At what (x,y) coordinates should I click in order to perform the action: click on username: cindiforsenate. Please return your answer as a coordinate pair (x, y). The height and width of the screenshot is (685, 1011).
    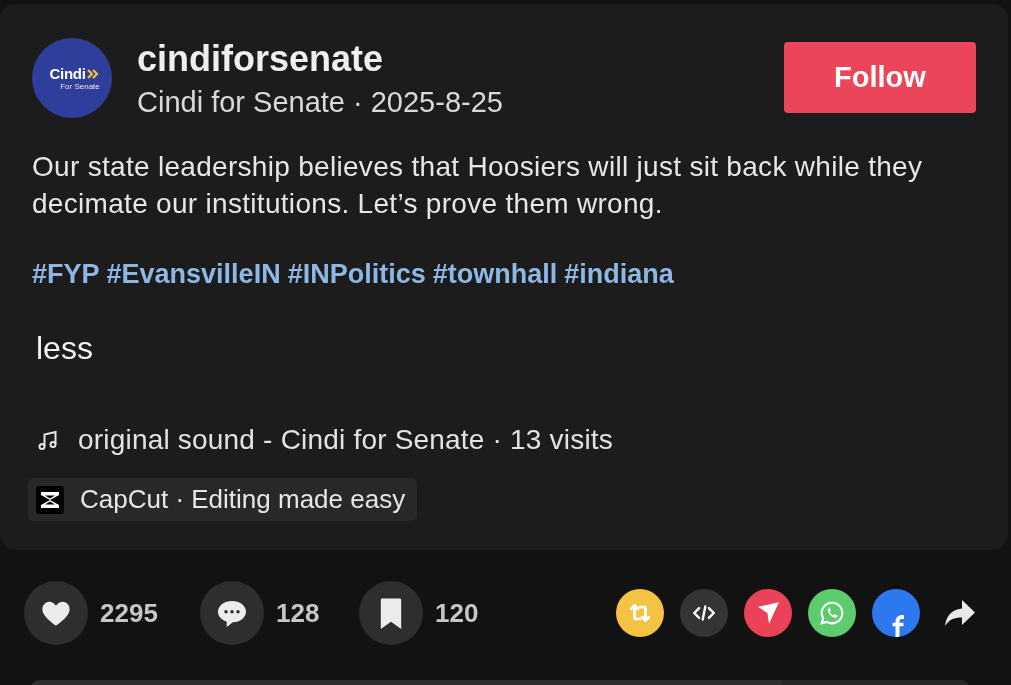
    Looking at the image, I should click on (260, 59).